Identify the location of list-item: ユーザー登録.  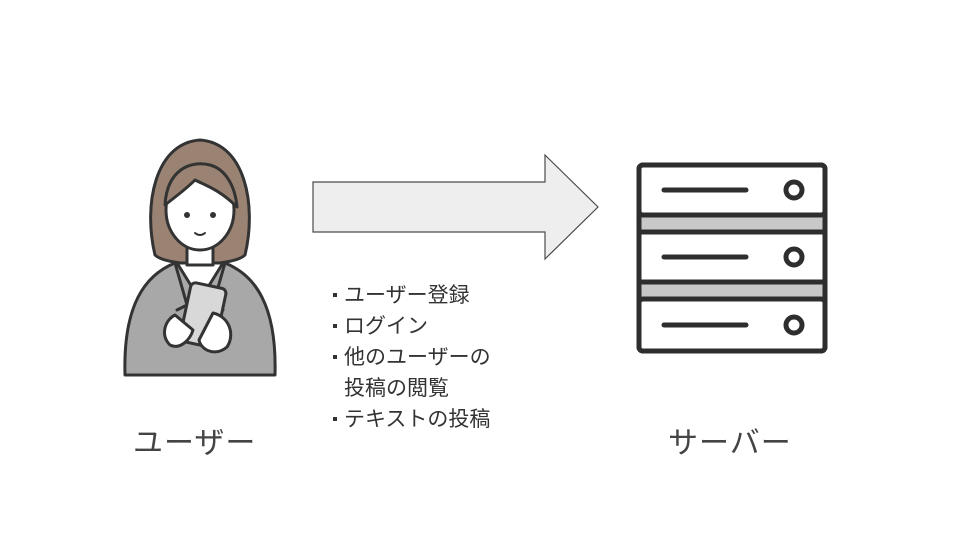
(410, 295).